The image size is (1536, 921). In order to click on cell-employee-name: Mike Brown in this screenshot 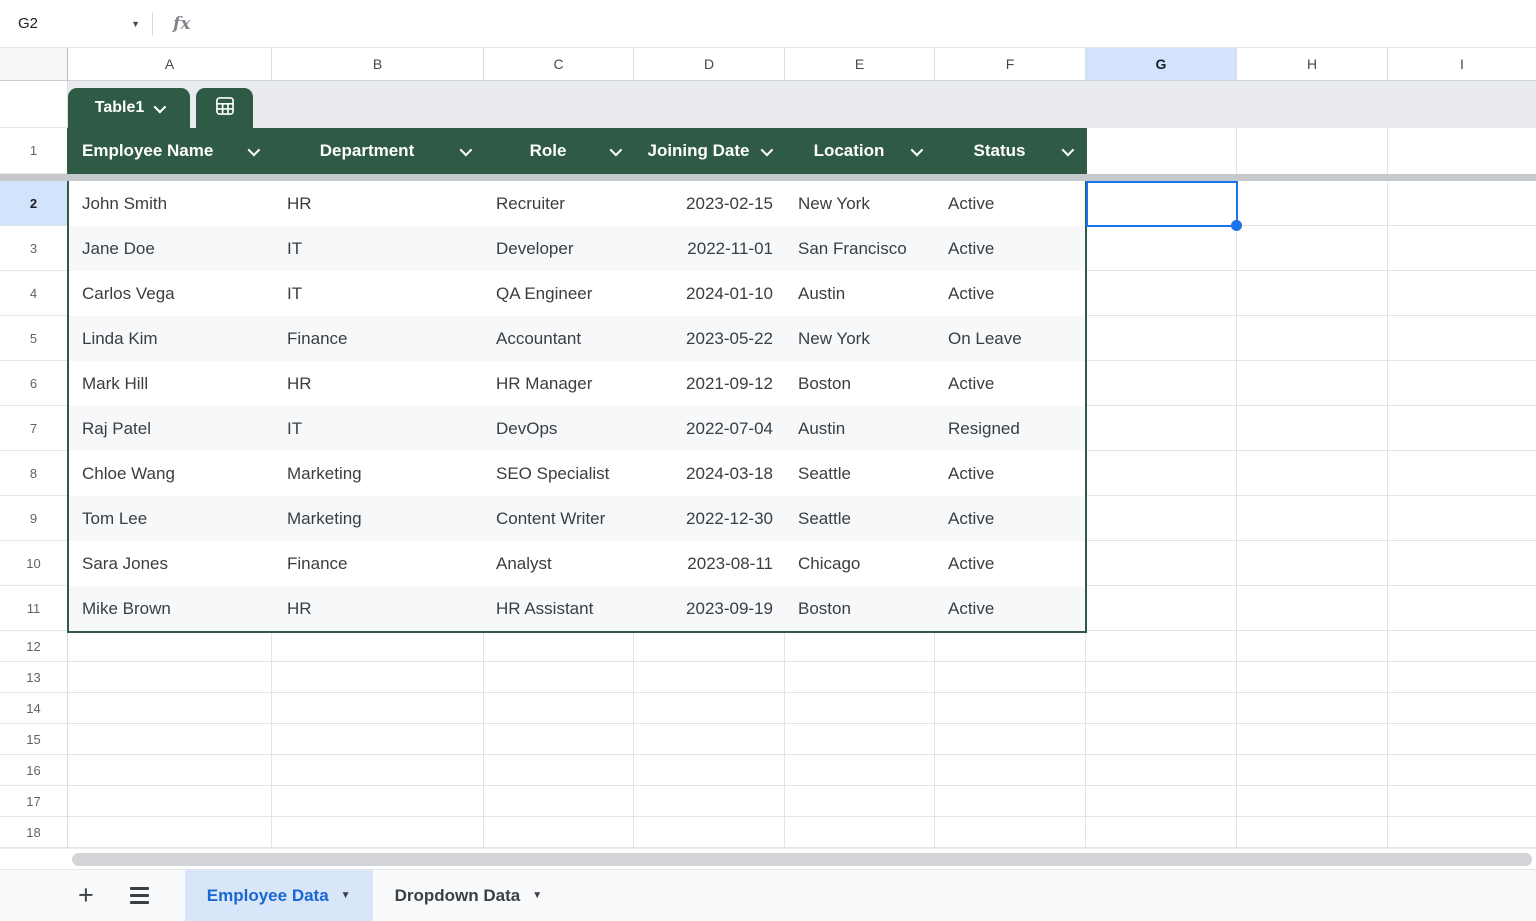, I will do `click(170, 608)`.